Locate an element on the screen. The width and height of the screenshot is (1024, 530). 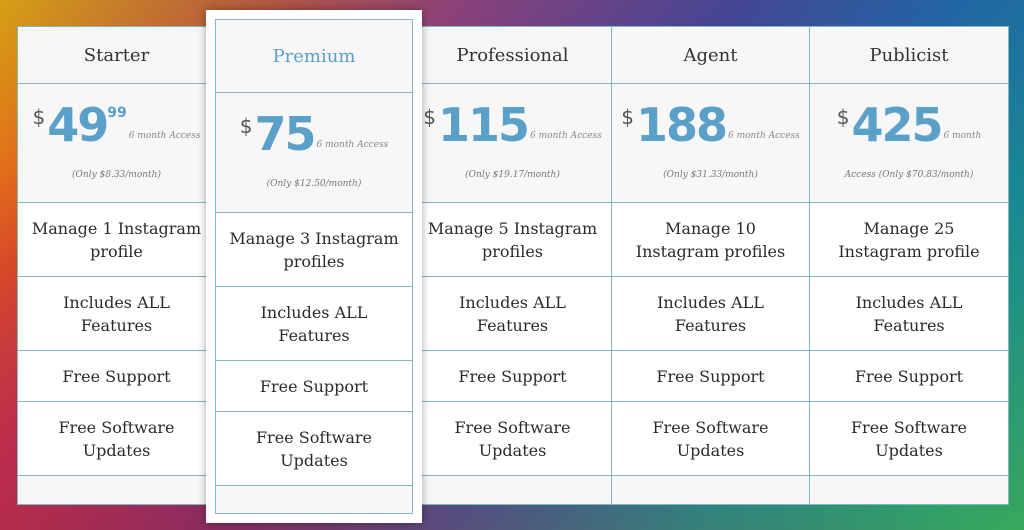
plan-price: $ 188 6 month Access (Only $31.33/month) is located at coordinates (710, 143).